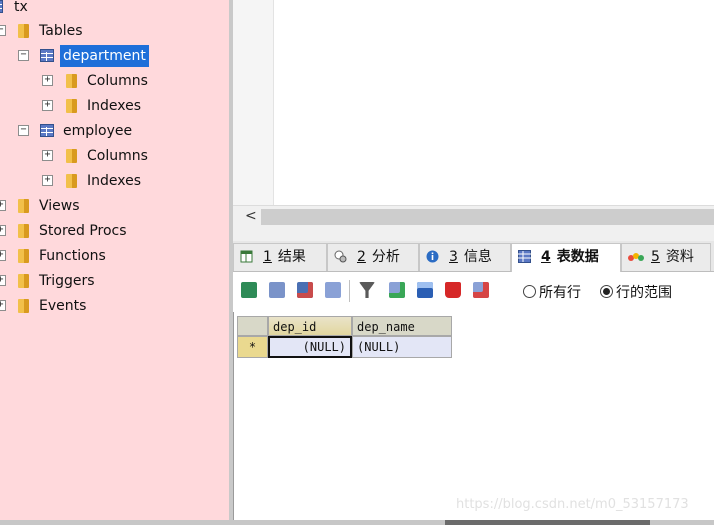 This screenshot has width=714, height=525. I want to click on tab-analysis: 2 分析, so click(373, 257).